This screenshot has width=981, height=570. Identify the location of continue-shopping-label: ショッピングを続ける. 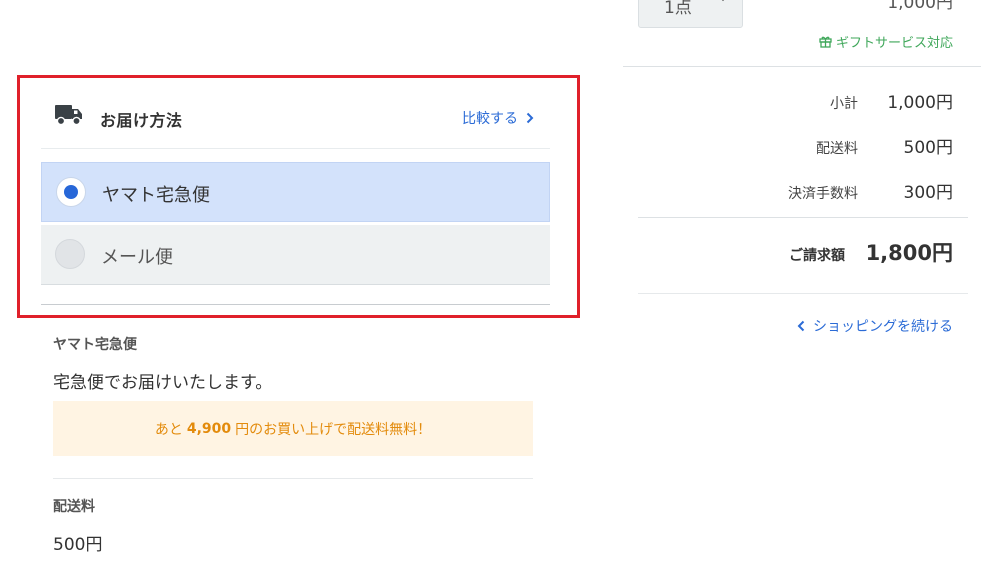
(883, 327).